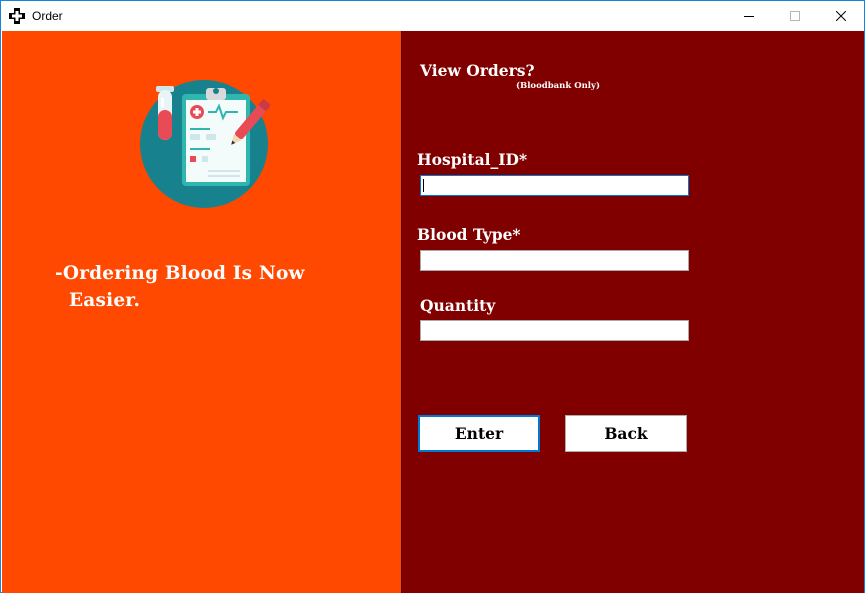 This screenshot has width=865, height=593. Describe the element at coordinates (626, 433) in the screenshot. I see `back-button: Back` at that location.